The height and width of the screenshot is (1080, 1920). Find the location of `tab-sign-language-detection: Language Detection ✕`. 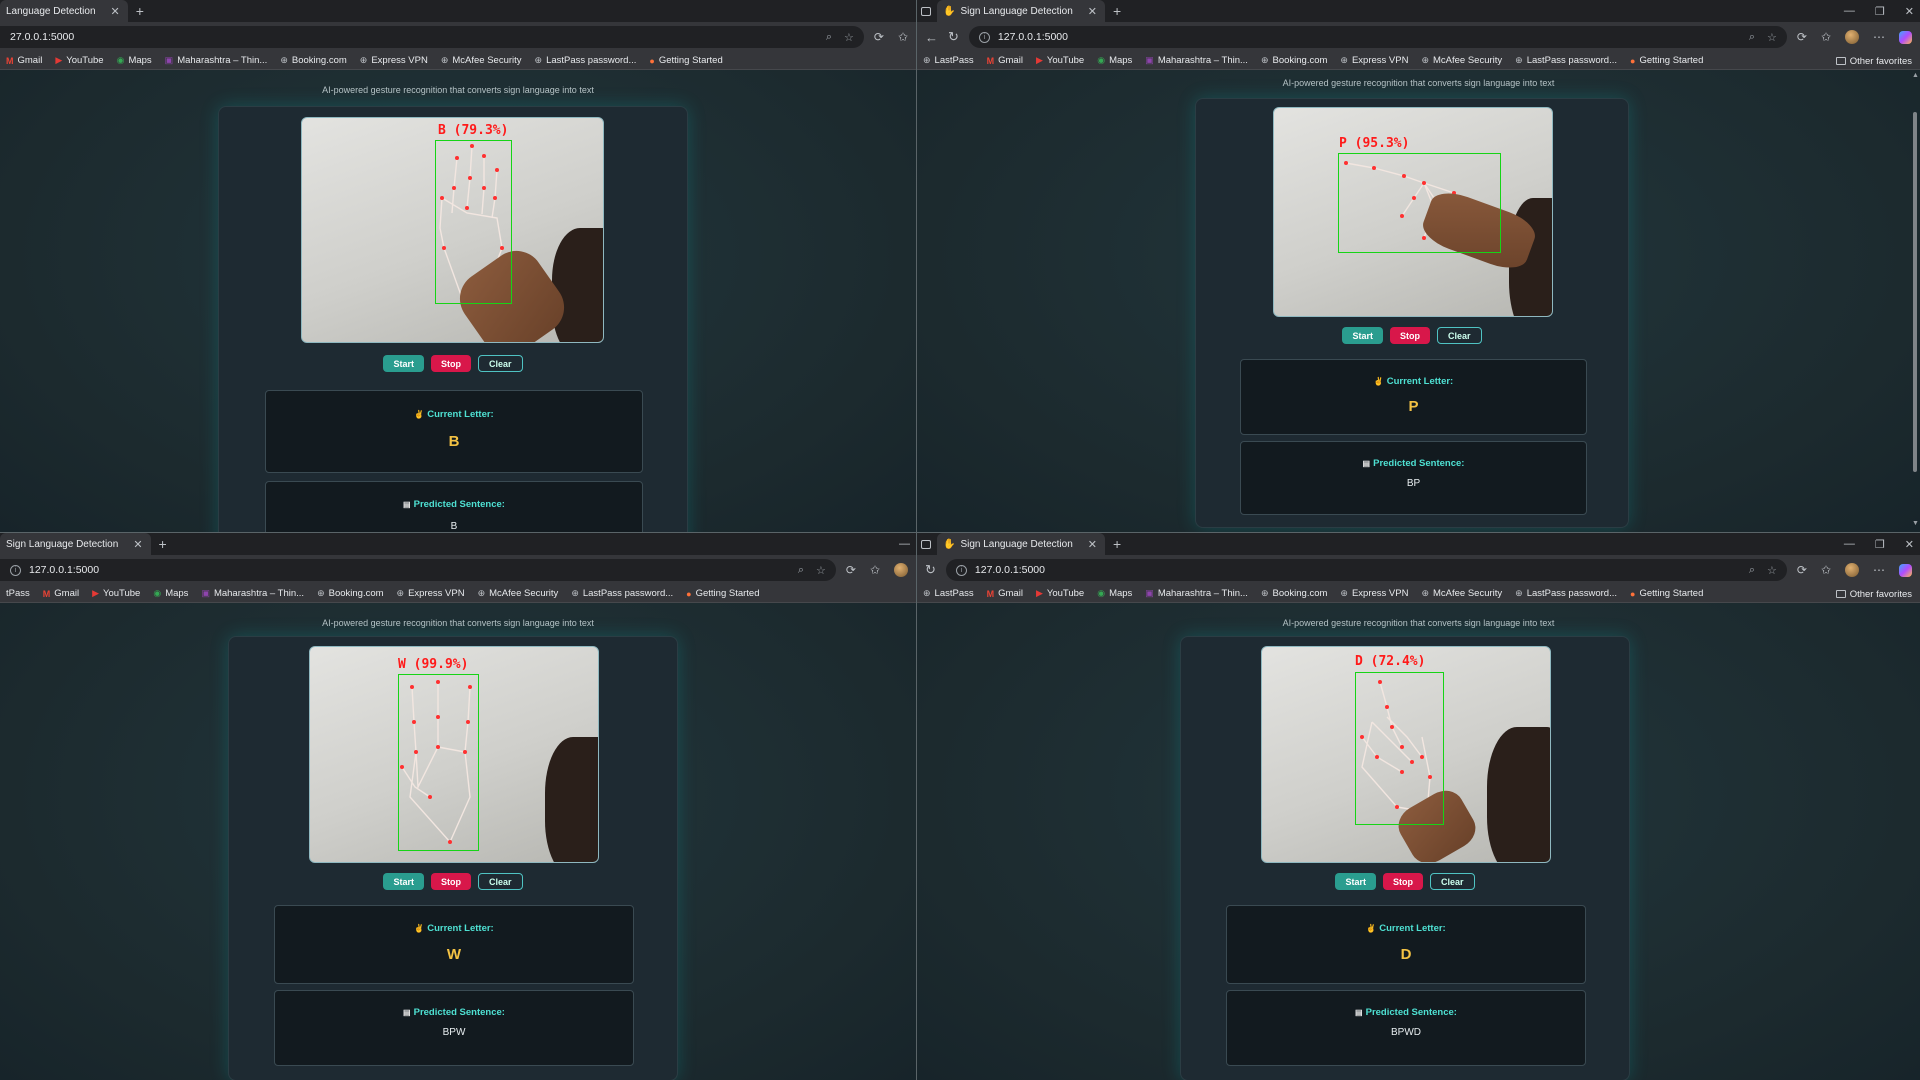

tab-sign-language-detection: Language Detection ✕ is located at coordinates (64, 11).